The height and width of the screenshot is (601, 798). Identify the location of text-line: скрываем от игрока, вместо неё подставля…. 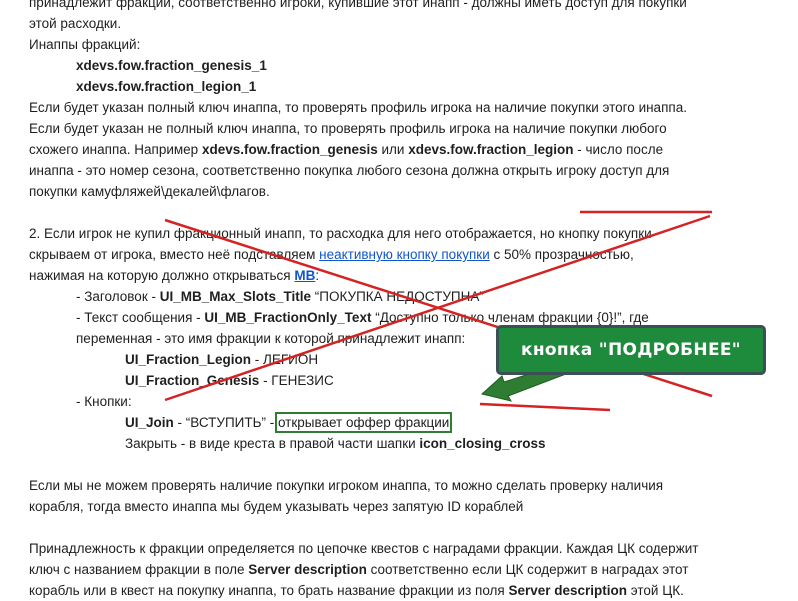
(331, 254).